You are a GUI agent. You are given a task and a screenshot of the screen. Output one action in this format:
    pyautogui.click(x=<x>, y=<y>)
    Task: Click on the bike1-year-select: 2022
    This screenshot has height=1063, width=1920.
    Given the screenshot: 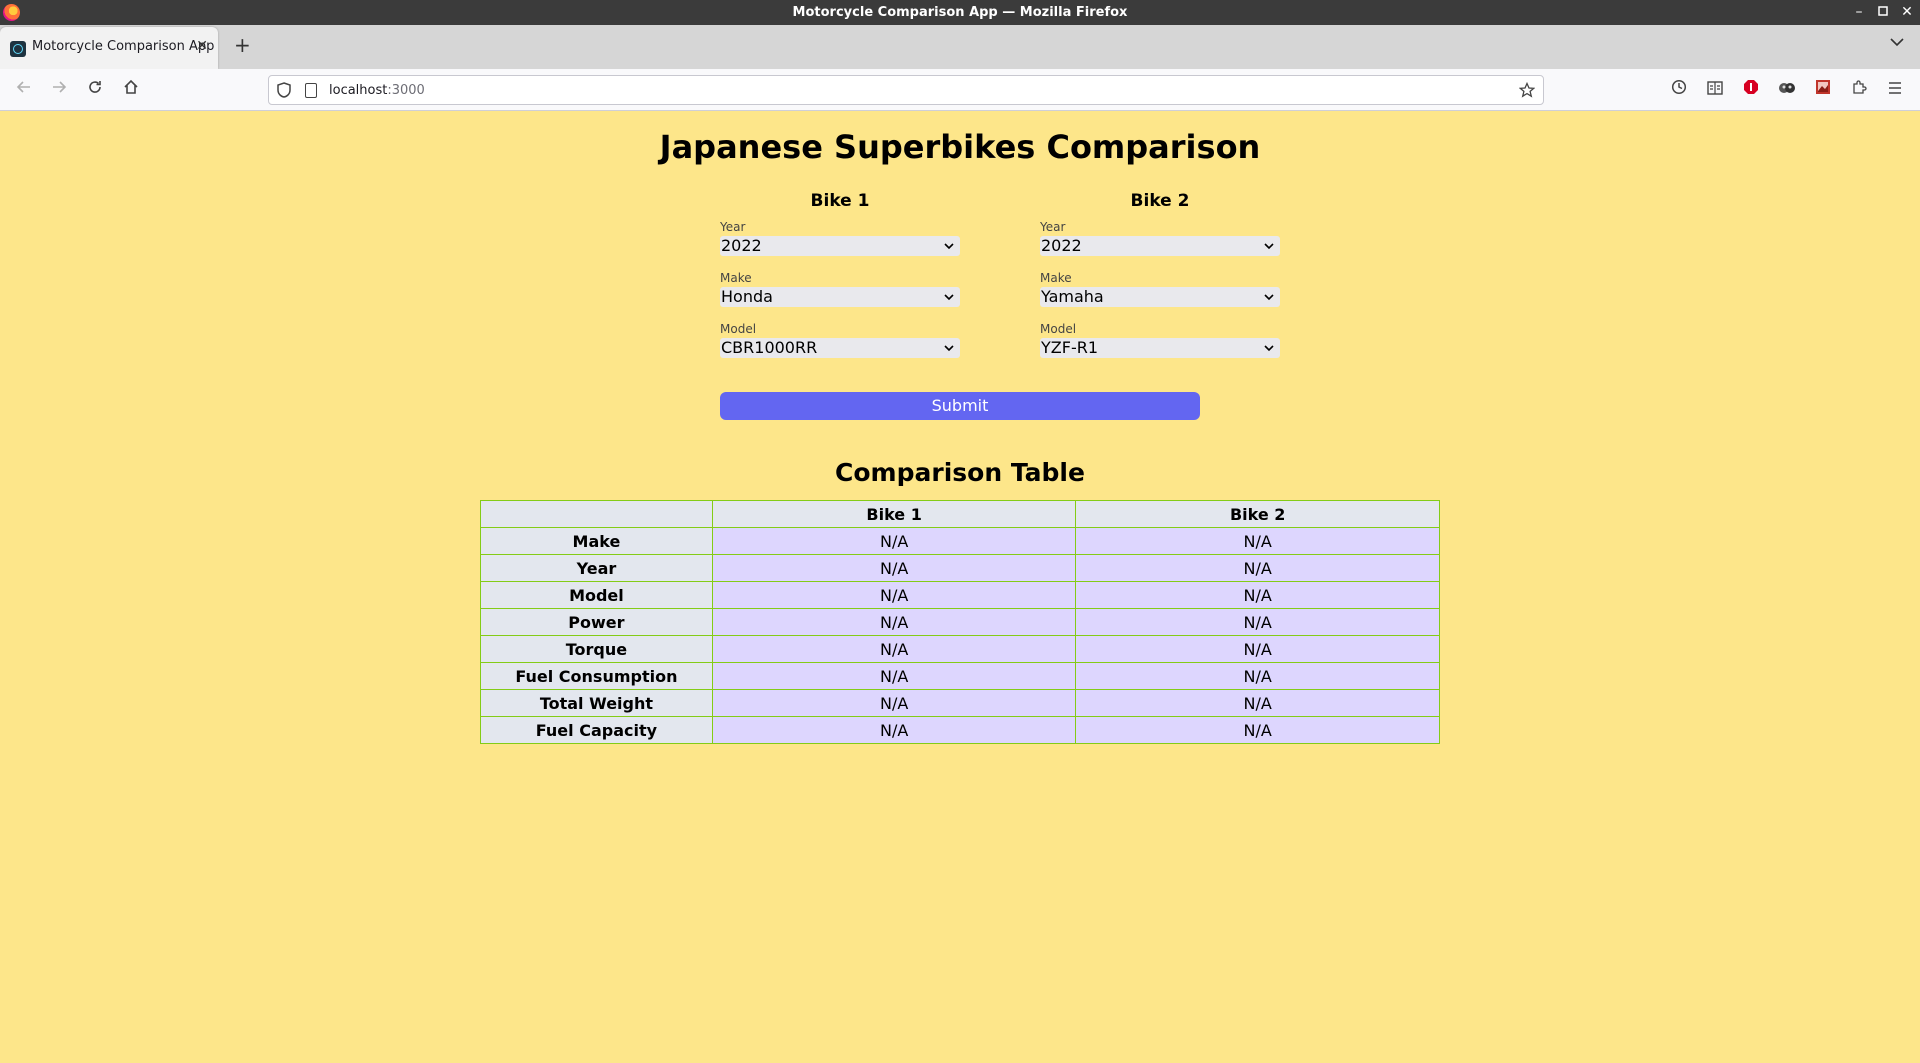 What is the action you would take?
    pyautogui.click(x=840, y=246)
    